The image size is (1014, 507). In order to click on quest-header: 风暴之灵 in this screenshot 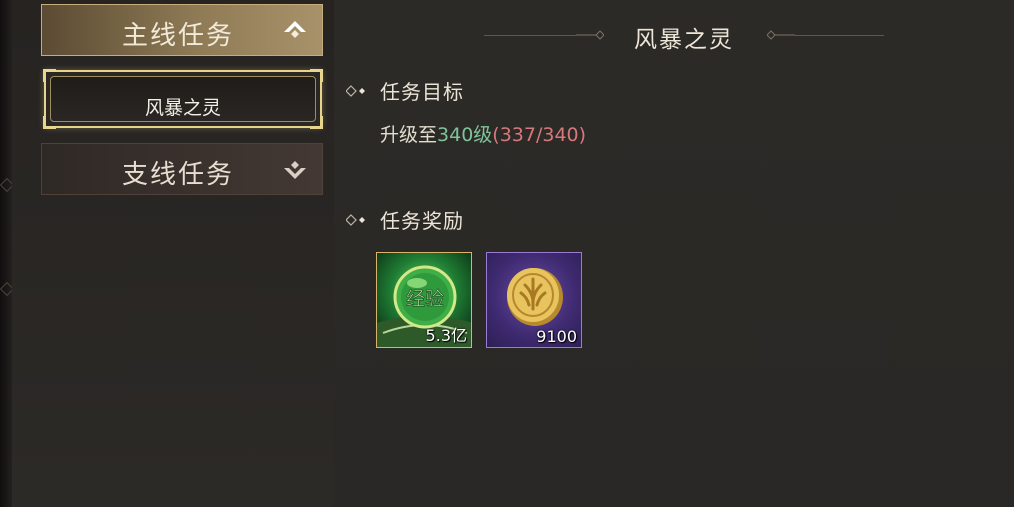, I will do `click(684, 36)`.